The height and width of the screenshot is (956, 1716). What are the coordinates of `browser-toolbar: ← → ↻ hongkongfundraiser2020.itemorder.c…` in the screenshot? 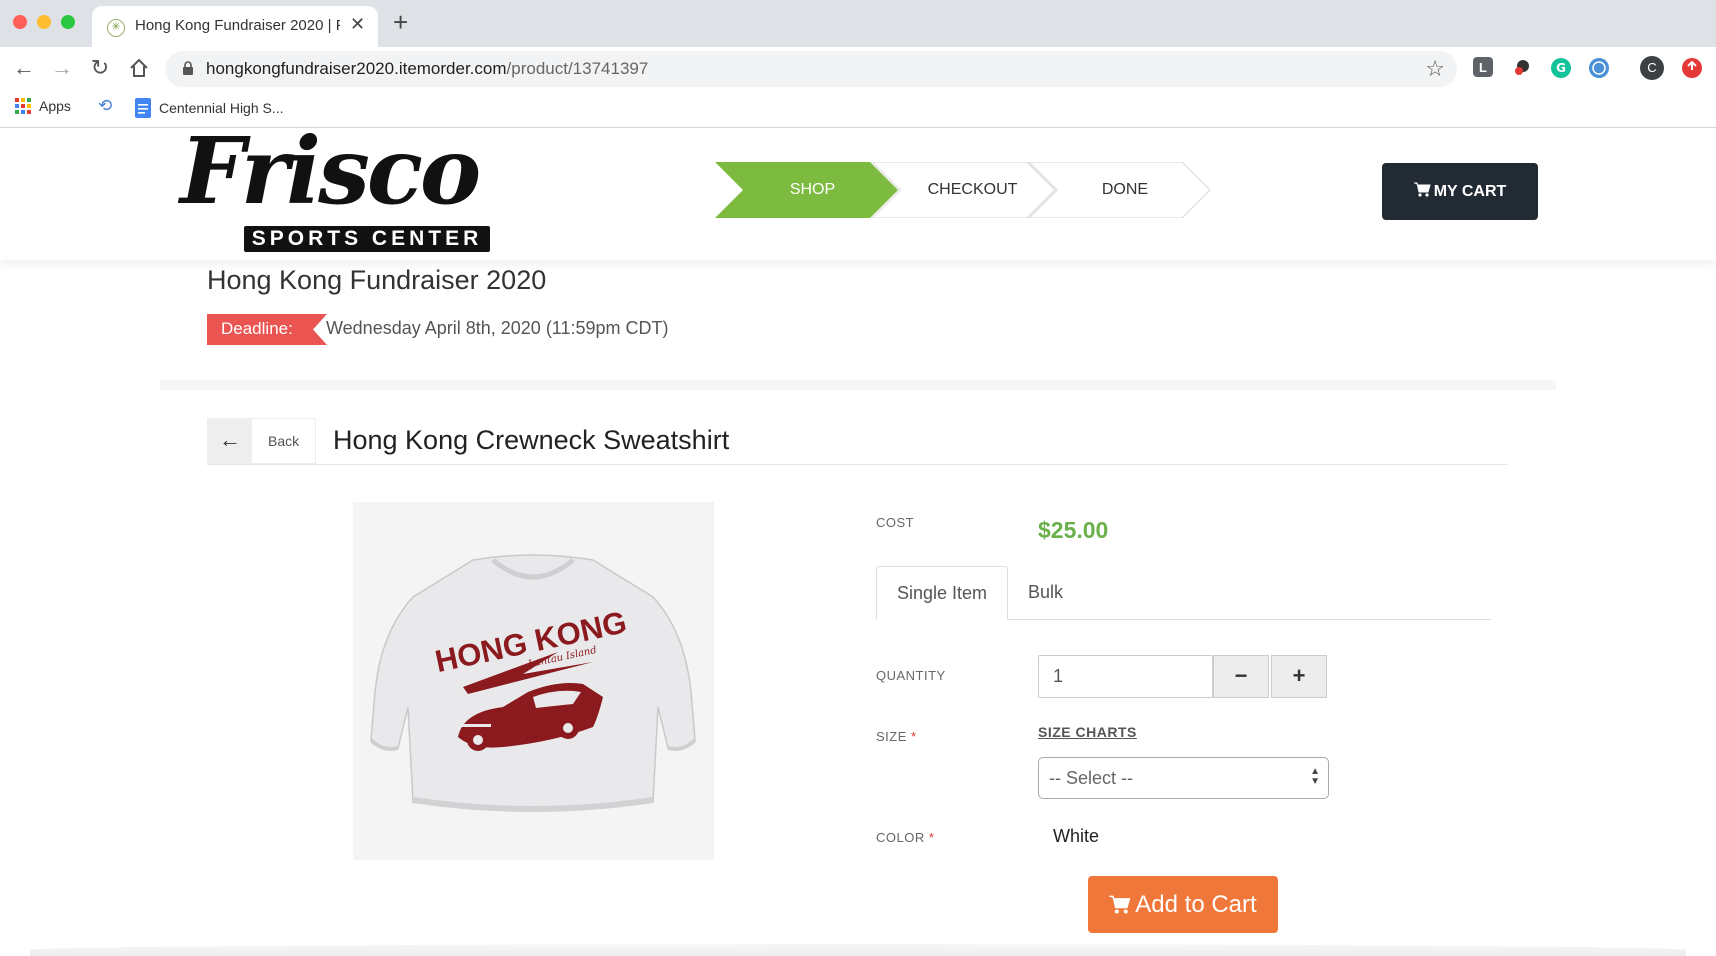 It's located at (858, 68).